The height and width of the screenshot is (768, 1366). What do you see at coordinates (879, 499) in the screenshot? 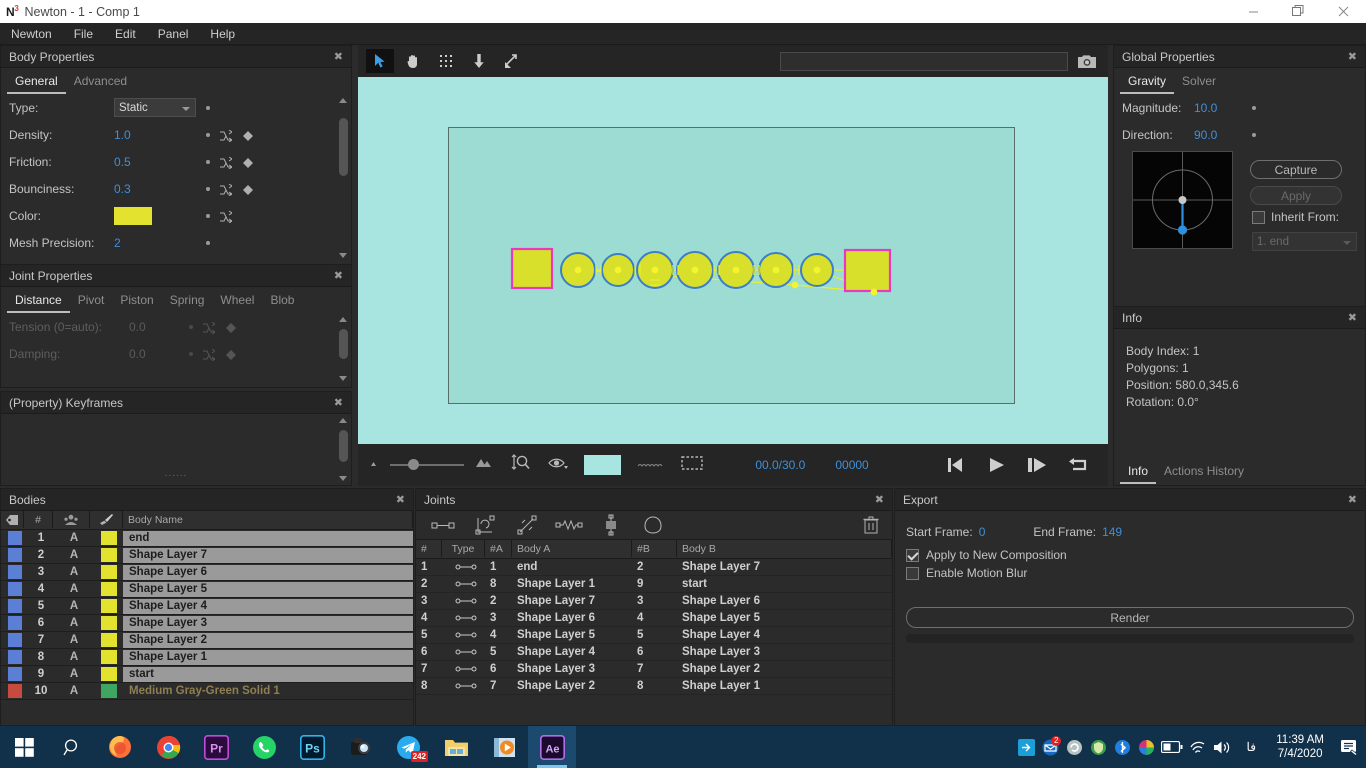
I see `joints-close-icon: ✖` at bounding box center [879, 499].